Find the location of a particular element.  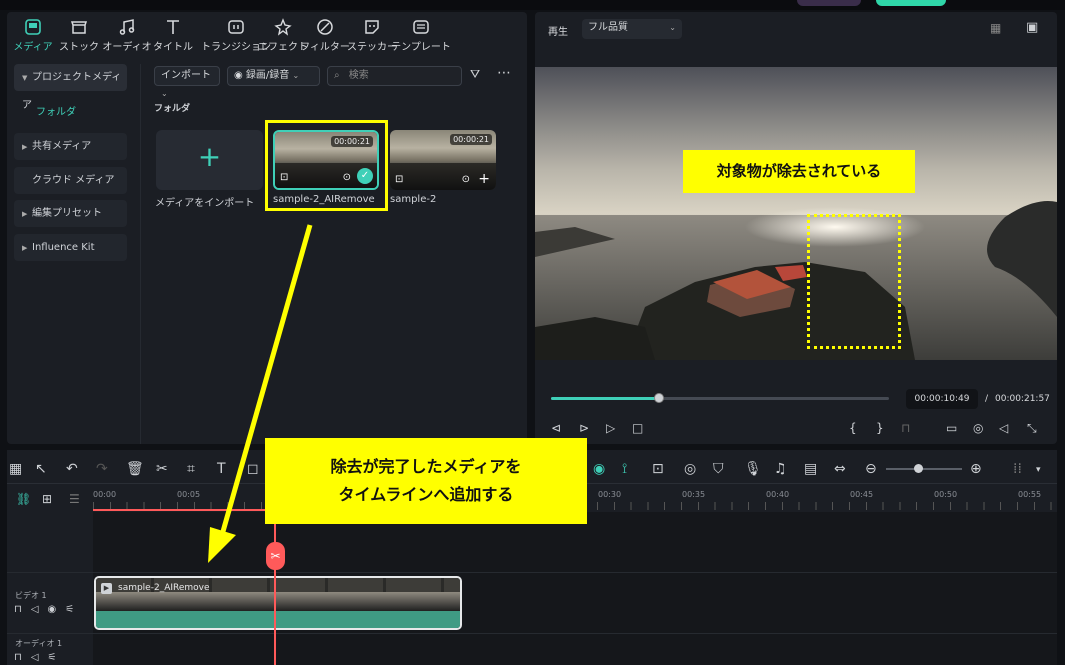

shield-icon: ⛉ is located at coordinates (718, 469).